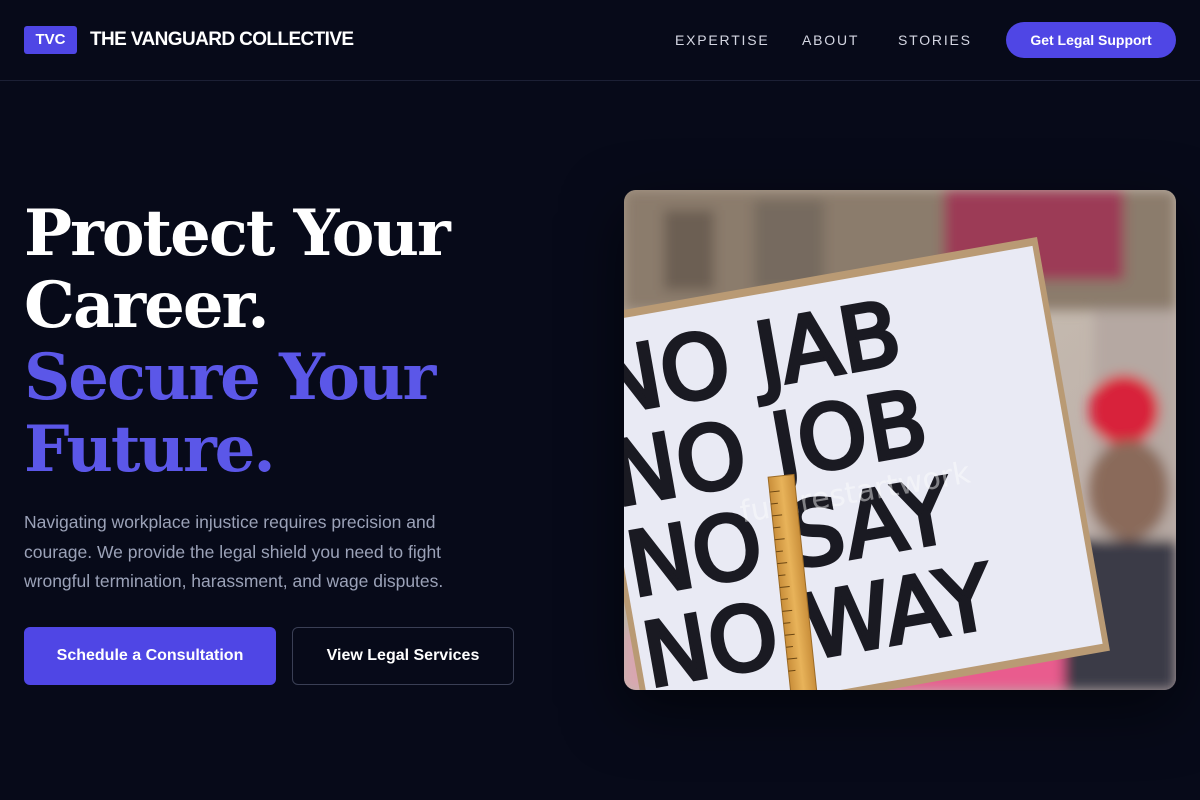 The width and height of the screenshot is (1200, 800). I want to click on headline-accent-line-2: Future., so click(150, 449).